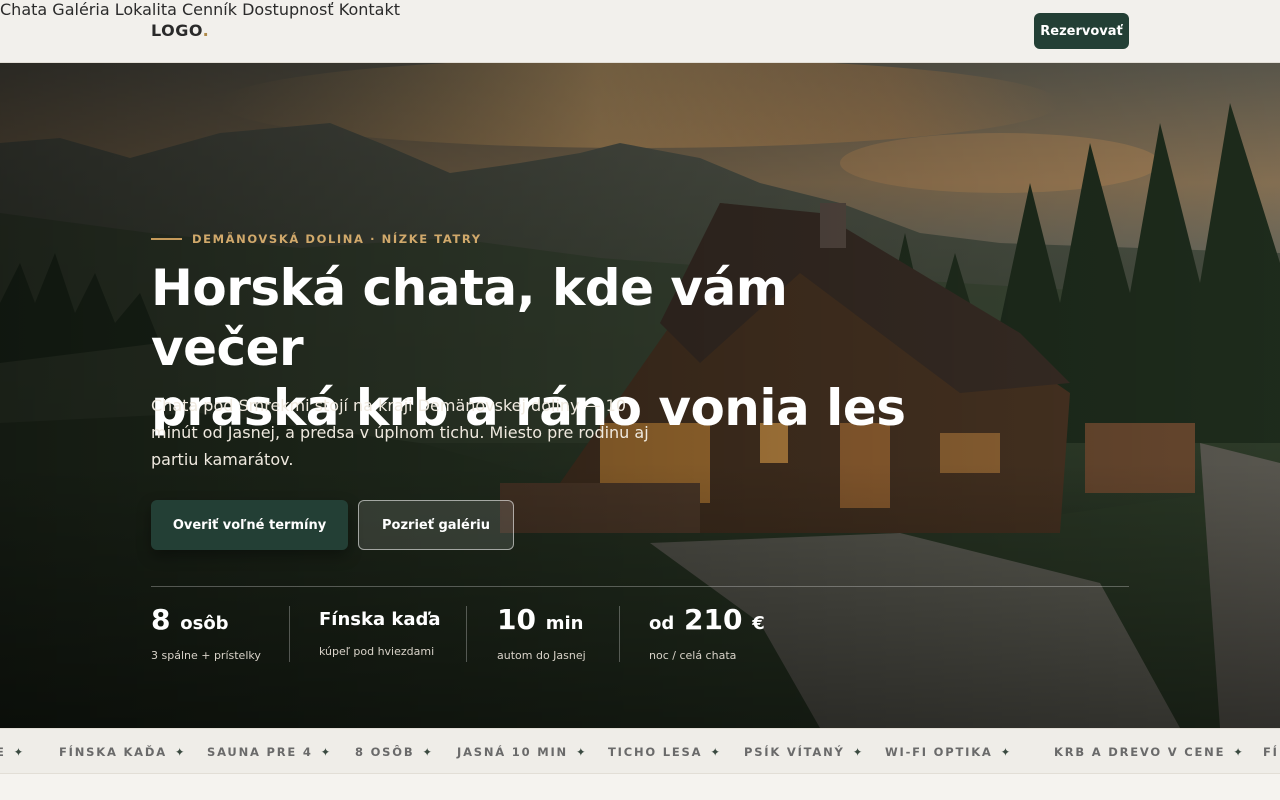  Describe the element at coordinates (288, 9) in the screenshot. I see `nav-link-dostupnost: Dostupnosť` at that location.